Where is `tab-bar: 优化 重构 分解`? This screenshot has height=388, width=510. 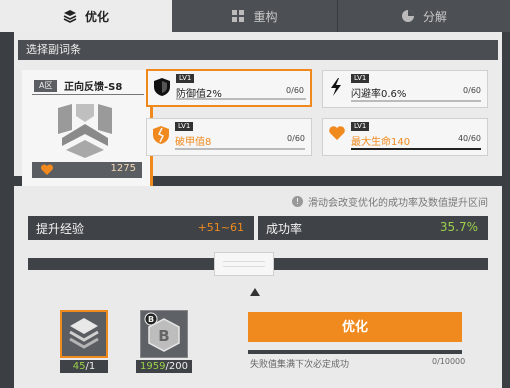
tab-bar: 优化 重构 分解 is located at coordinates (255, 16).